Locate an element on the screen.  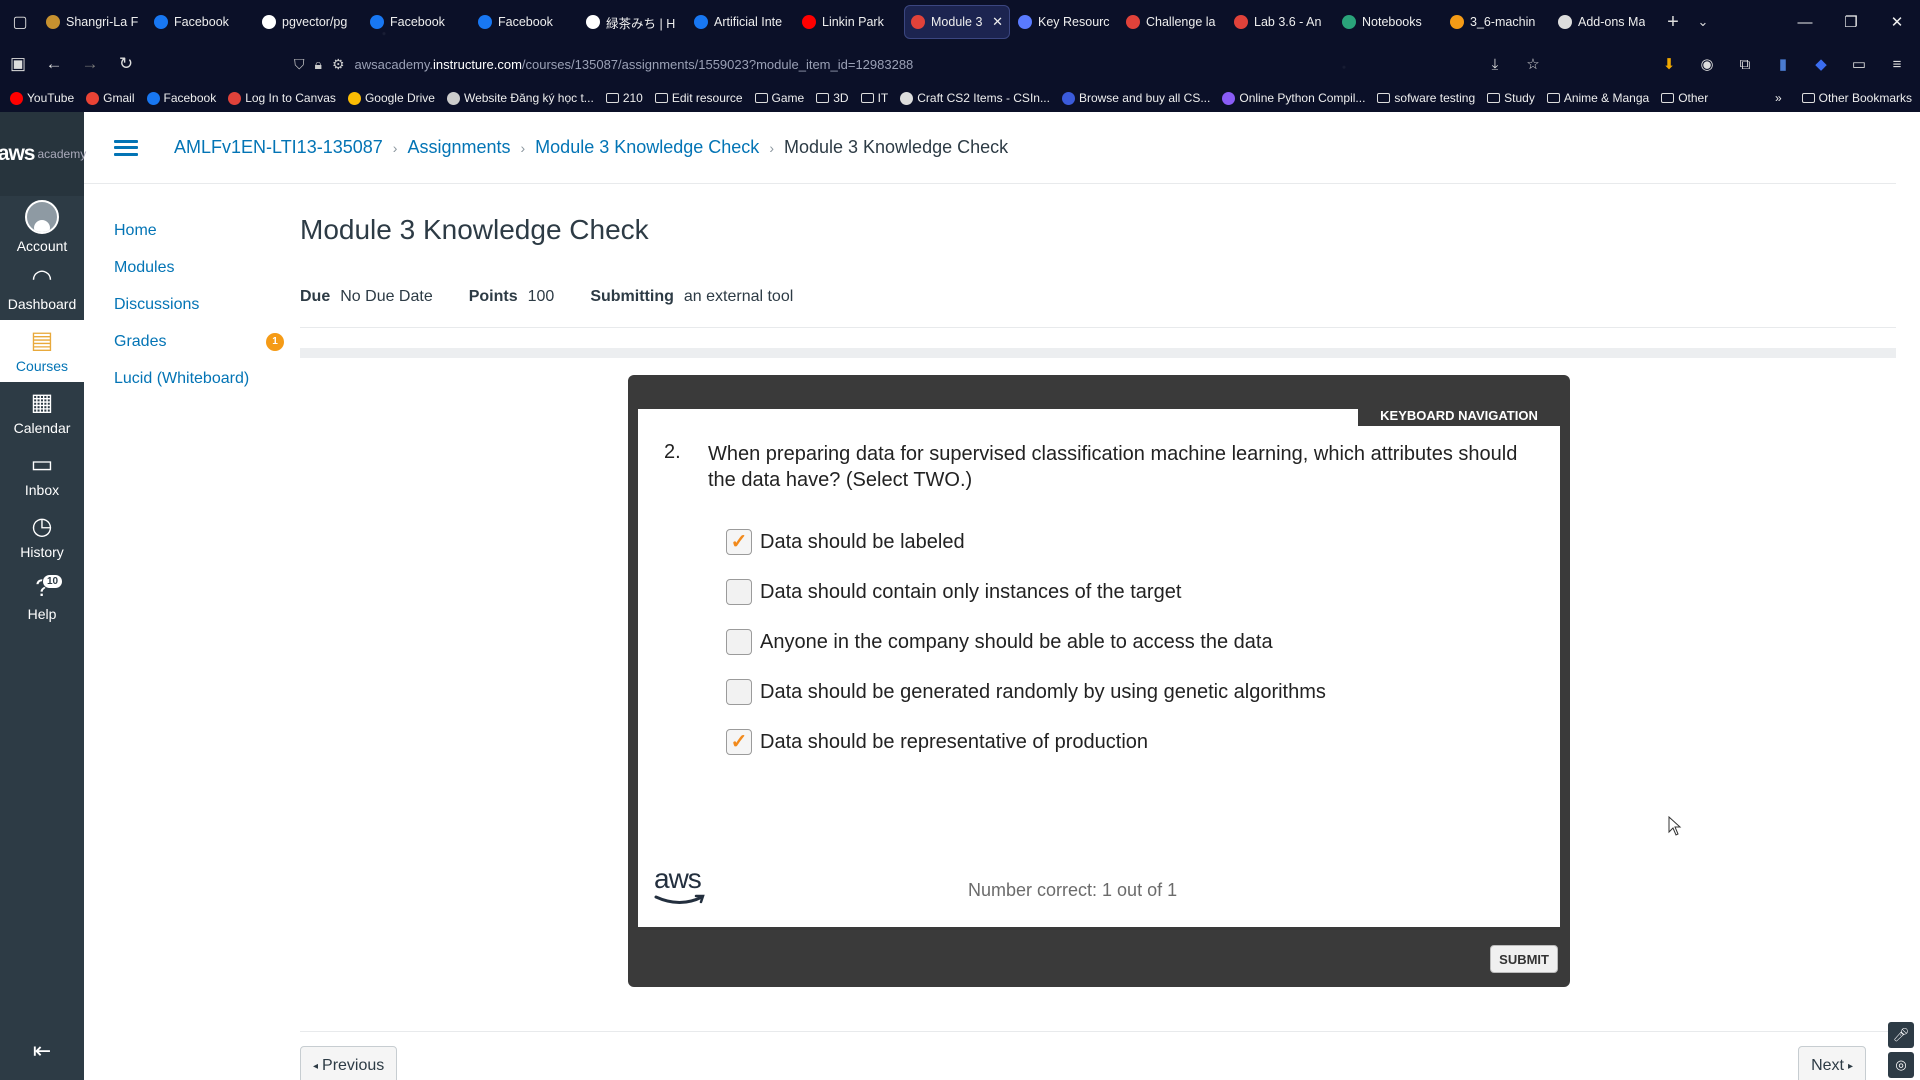
course-nav-grades: Grades 1 is located at coordinates (199, 341).